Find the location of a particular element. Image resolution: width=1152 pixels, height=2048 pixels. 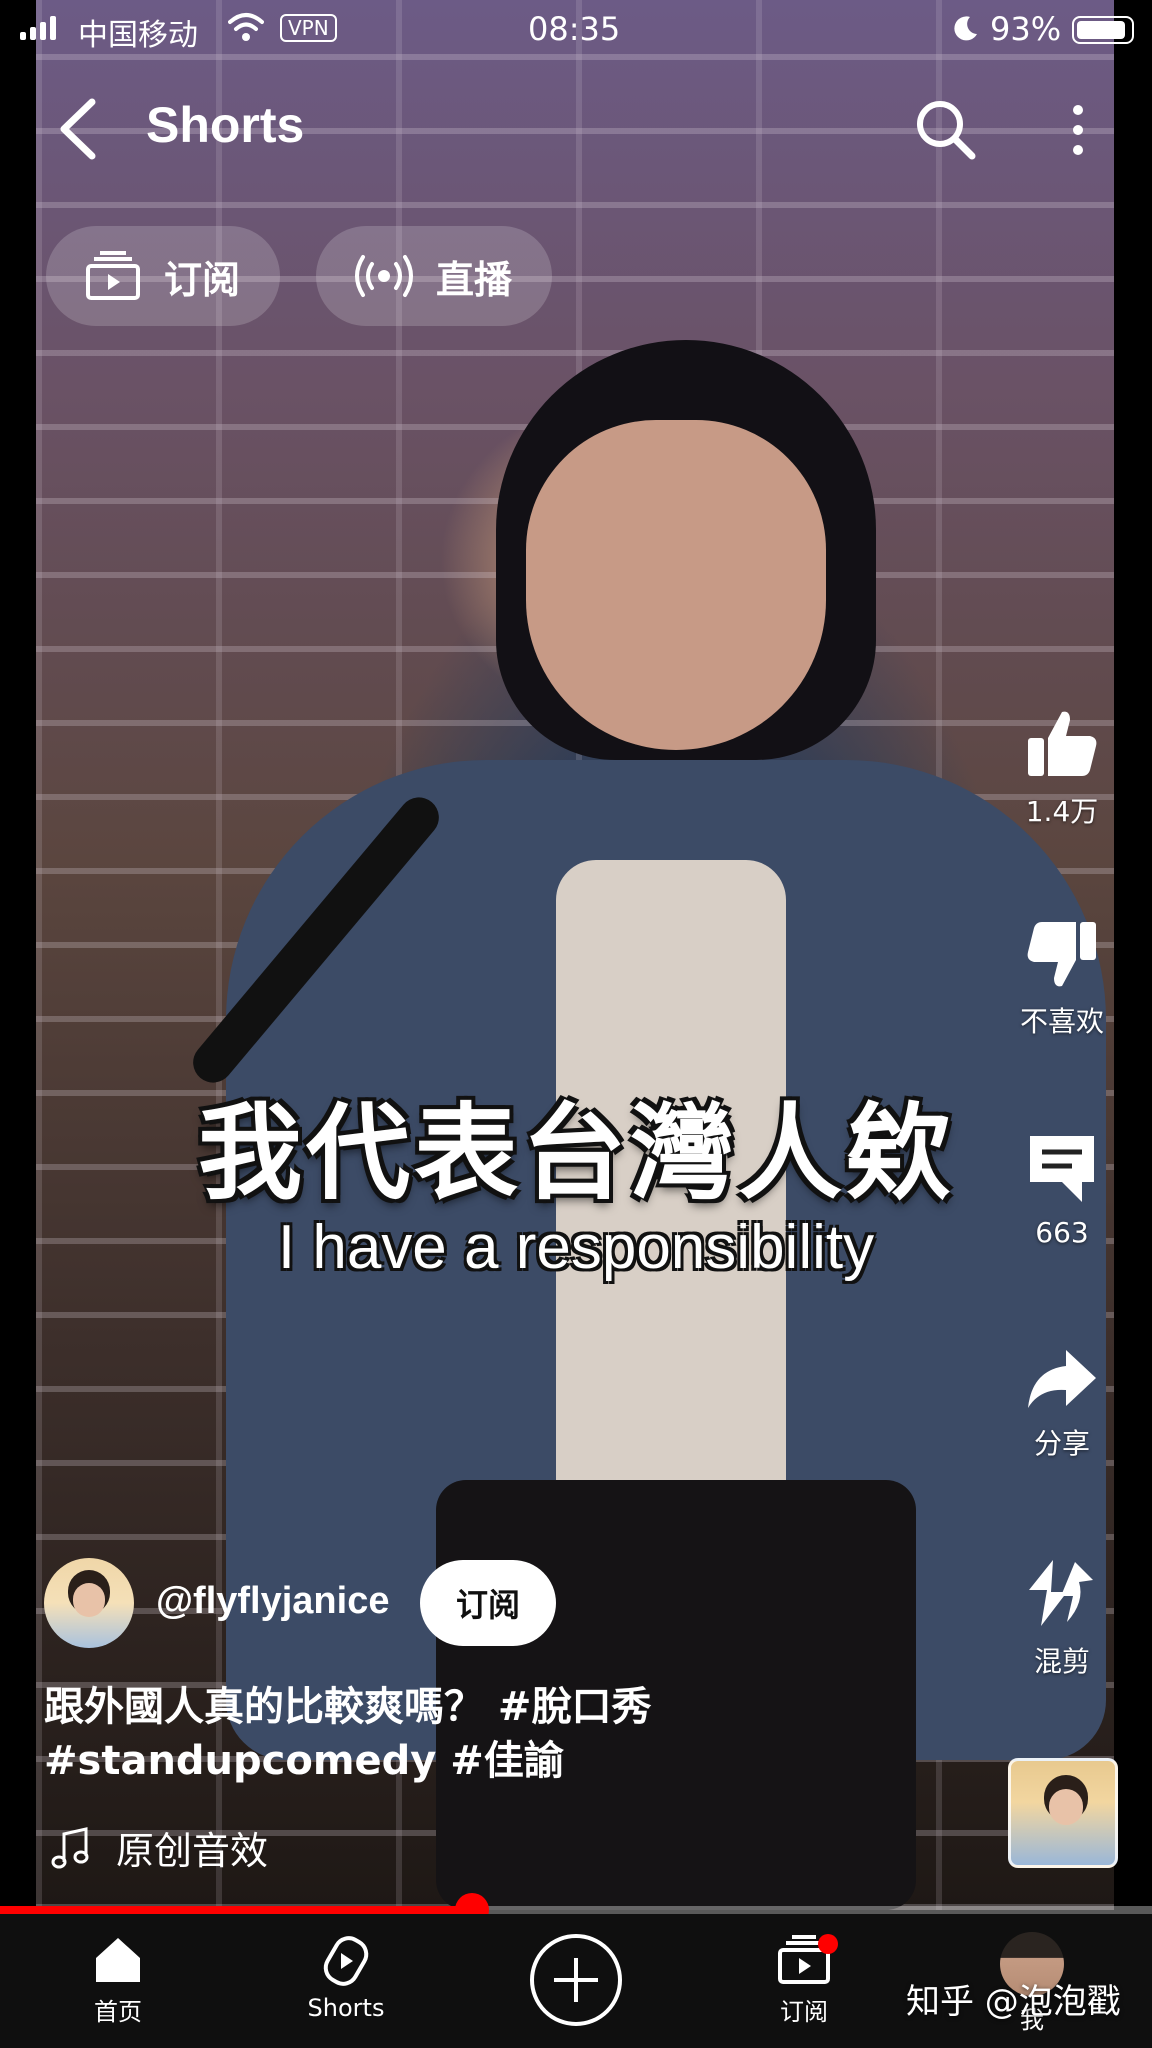

description-line-1: 跟外國人真的比較爽嗎？ #脫口秀 is located at coordinates (348, 1707).